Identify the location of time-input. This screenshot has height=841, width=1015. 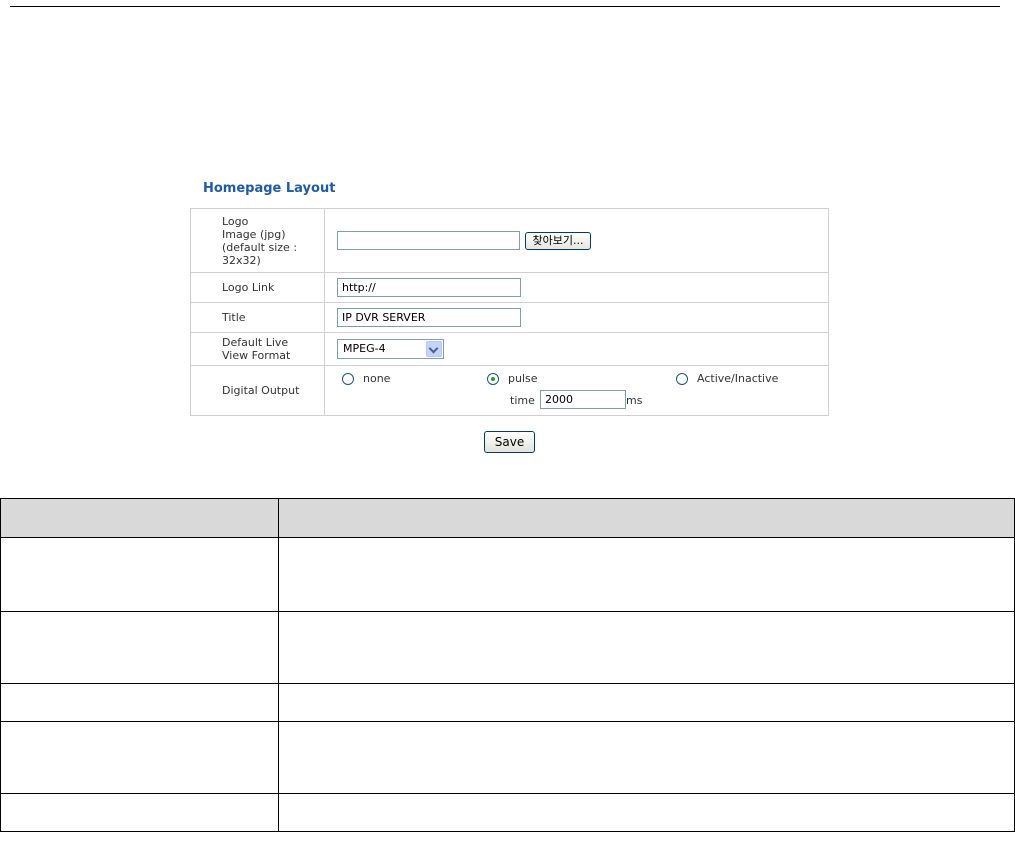
(583, 399).